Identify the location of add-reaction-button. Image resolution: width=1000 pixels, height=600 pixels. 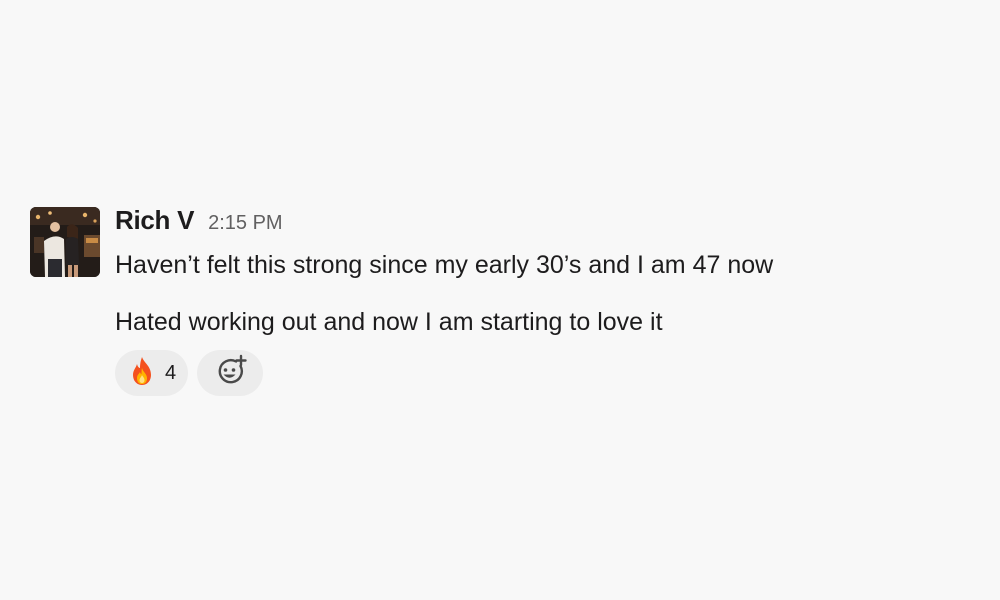
(230, 373).